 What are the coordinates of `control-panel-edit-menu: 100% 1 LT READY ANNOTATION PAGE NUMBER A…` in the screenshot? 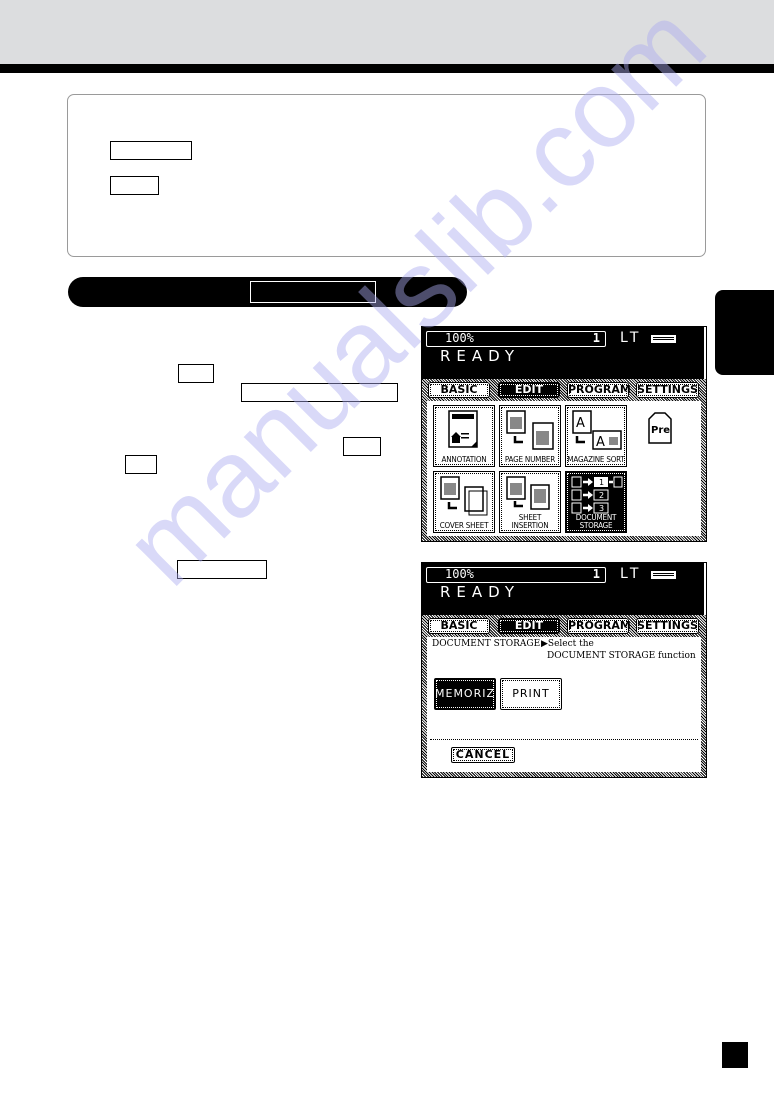 It's located at (564, 434).